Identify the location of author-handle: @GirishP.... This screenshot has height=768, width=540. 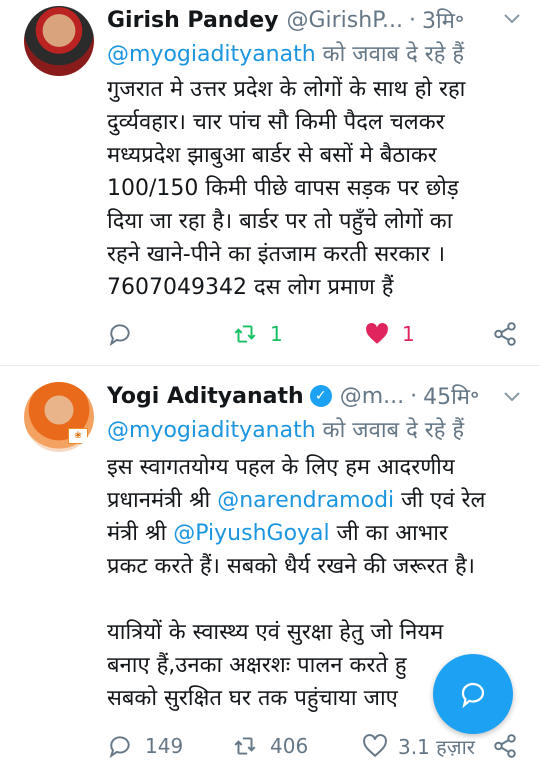
(344, 20).